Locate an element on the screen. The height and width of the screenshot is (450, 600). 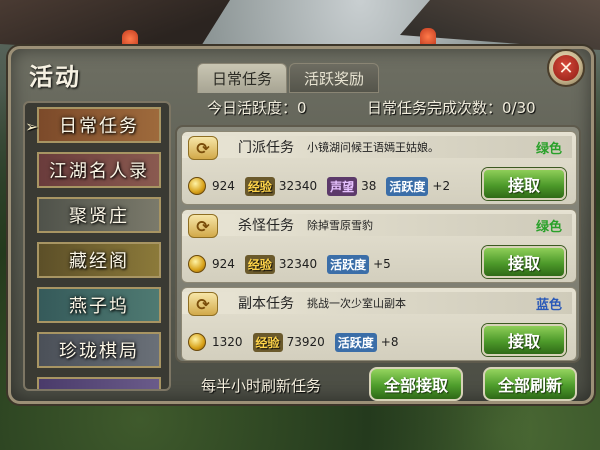
task-name: 门派任务 is located at coordinates (266, 148).